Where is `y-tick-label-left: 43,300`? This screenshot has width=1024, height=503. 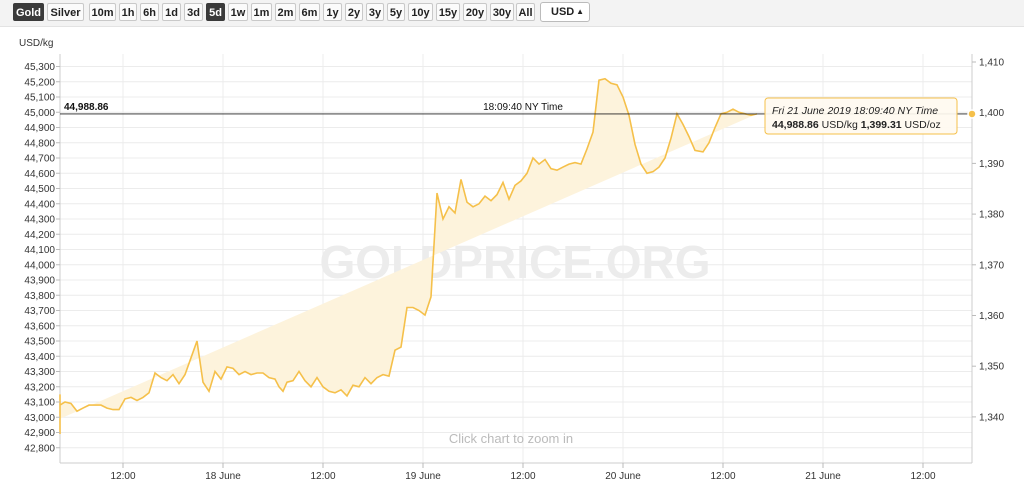 y-tick-label-left: 43,300 is located at coordinates (39, 372).